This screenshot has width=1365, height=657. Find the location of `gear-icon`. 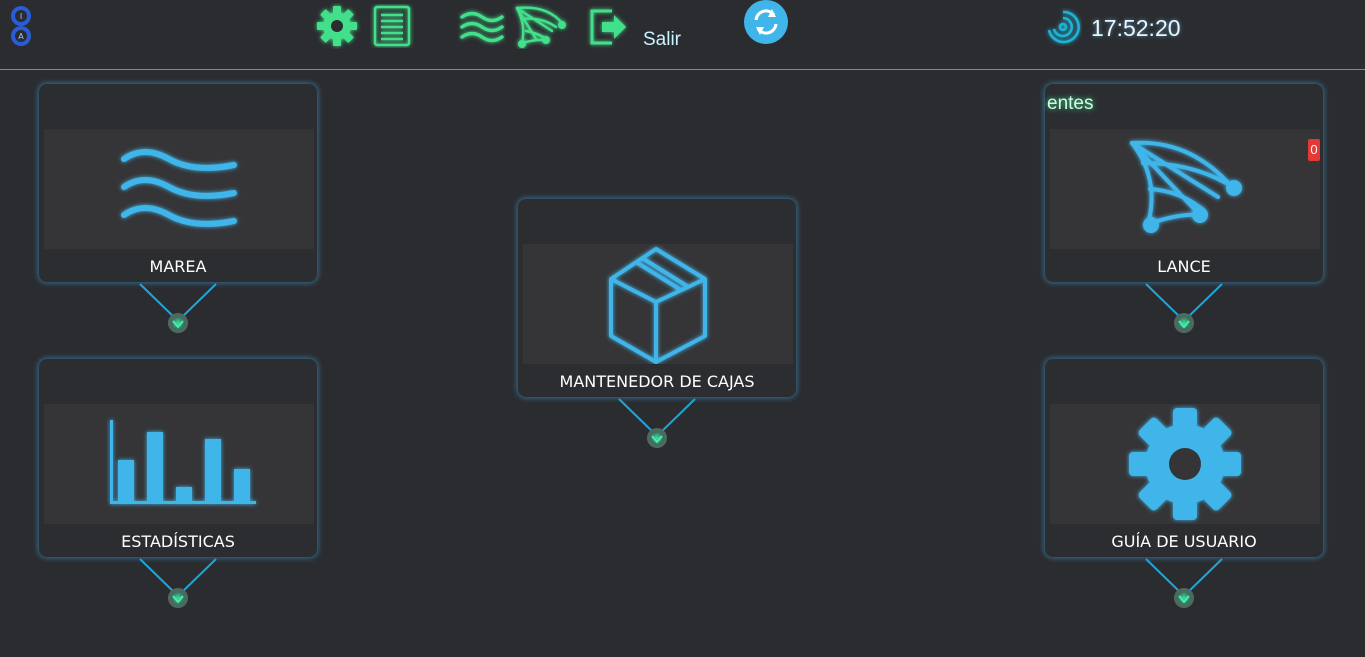

gear-icon is located at coordinates (1185, 464).